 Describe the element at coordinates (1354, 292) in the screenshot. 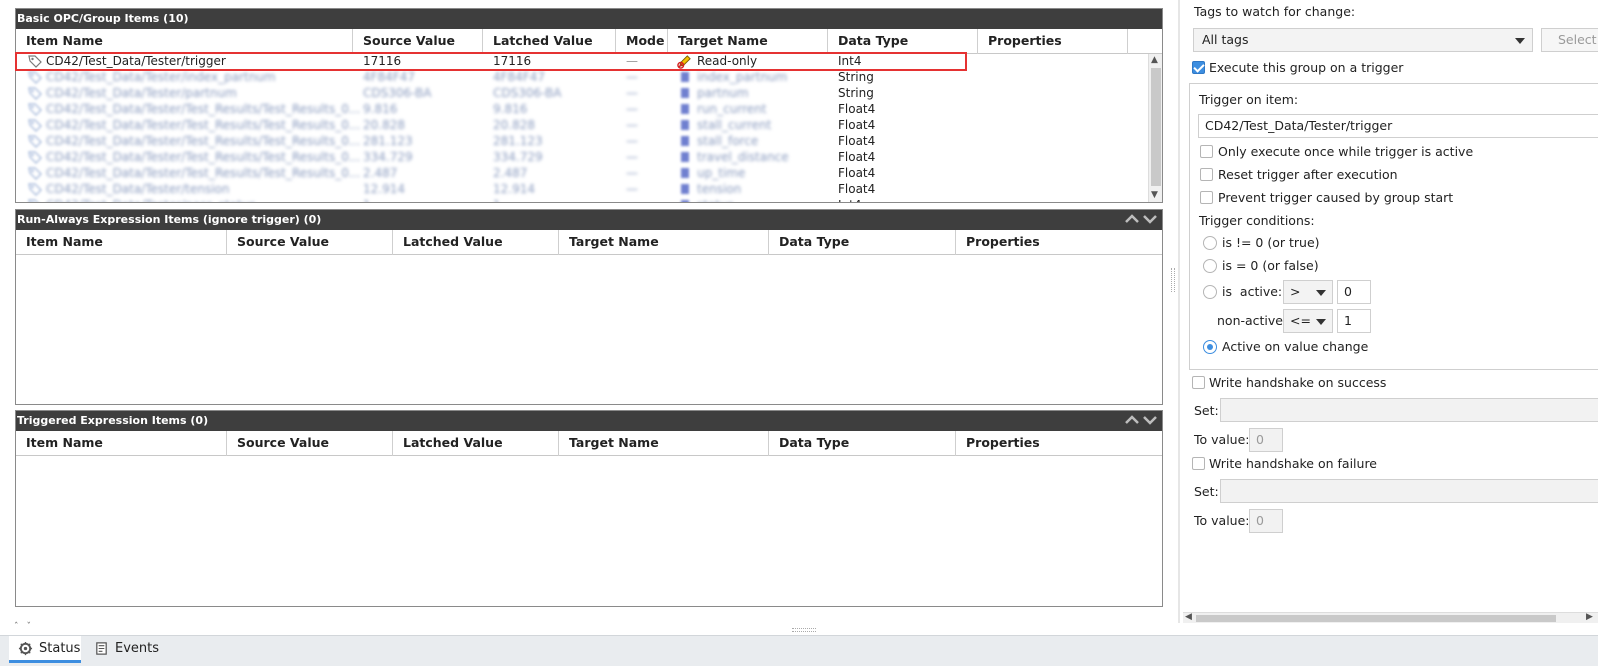

I see `active-value-field: 0` at that location.